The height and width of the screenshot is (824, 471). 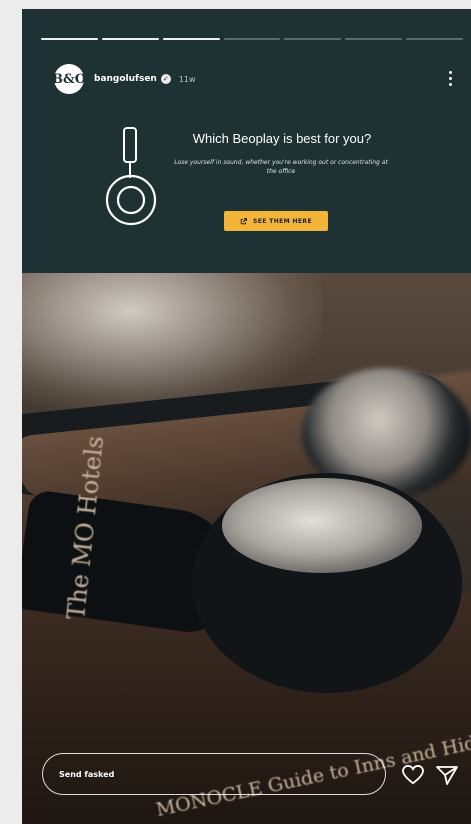 I want to click on ad-title: Which Beoplay is best for you?, so click(x=282, y=138).